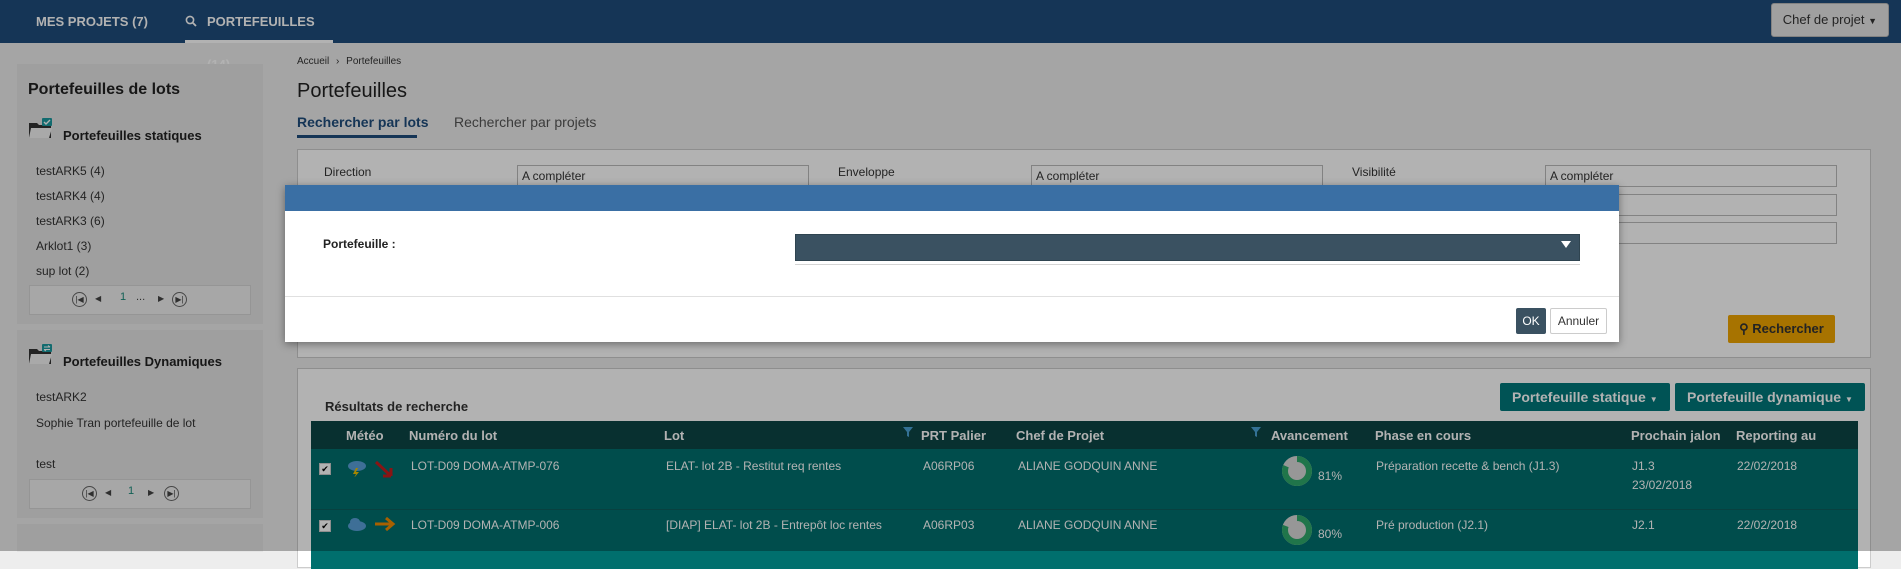 Image resolution: width=1901 pixels, height=569 pixels. What do you see at coordinates (1531, 321) in the screenshot?
I see `ok-button: OK` at bounding box center [1531, 321].